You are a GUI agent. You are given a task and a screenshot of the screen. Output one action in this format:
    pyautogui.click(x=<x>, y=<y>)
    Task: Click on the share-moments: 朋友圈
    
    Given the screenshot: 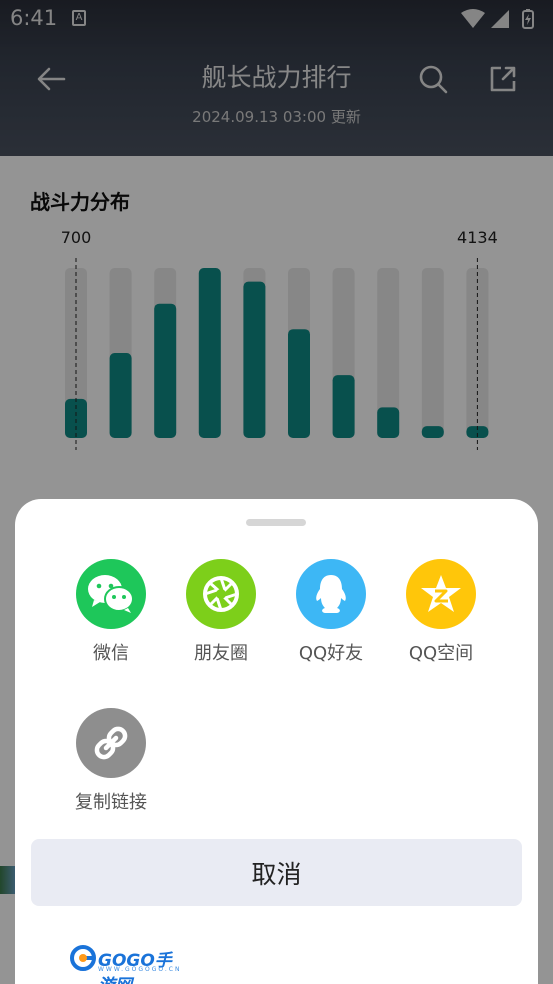 What is the action you would take?
    pyautogui.click(x=221, y=619)
    